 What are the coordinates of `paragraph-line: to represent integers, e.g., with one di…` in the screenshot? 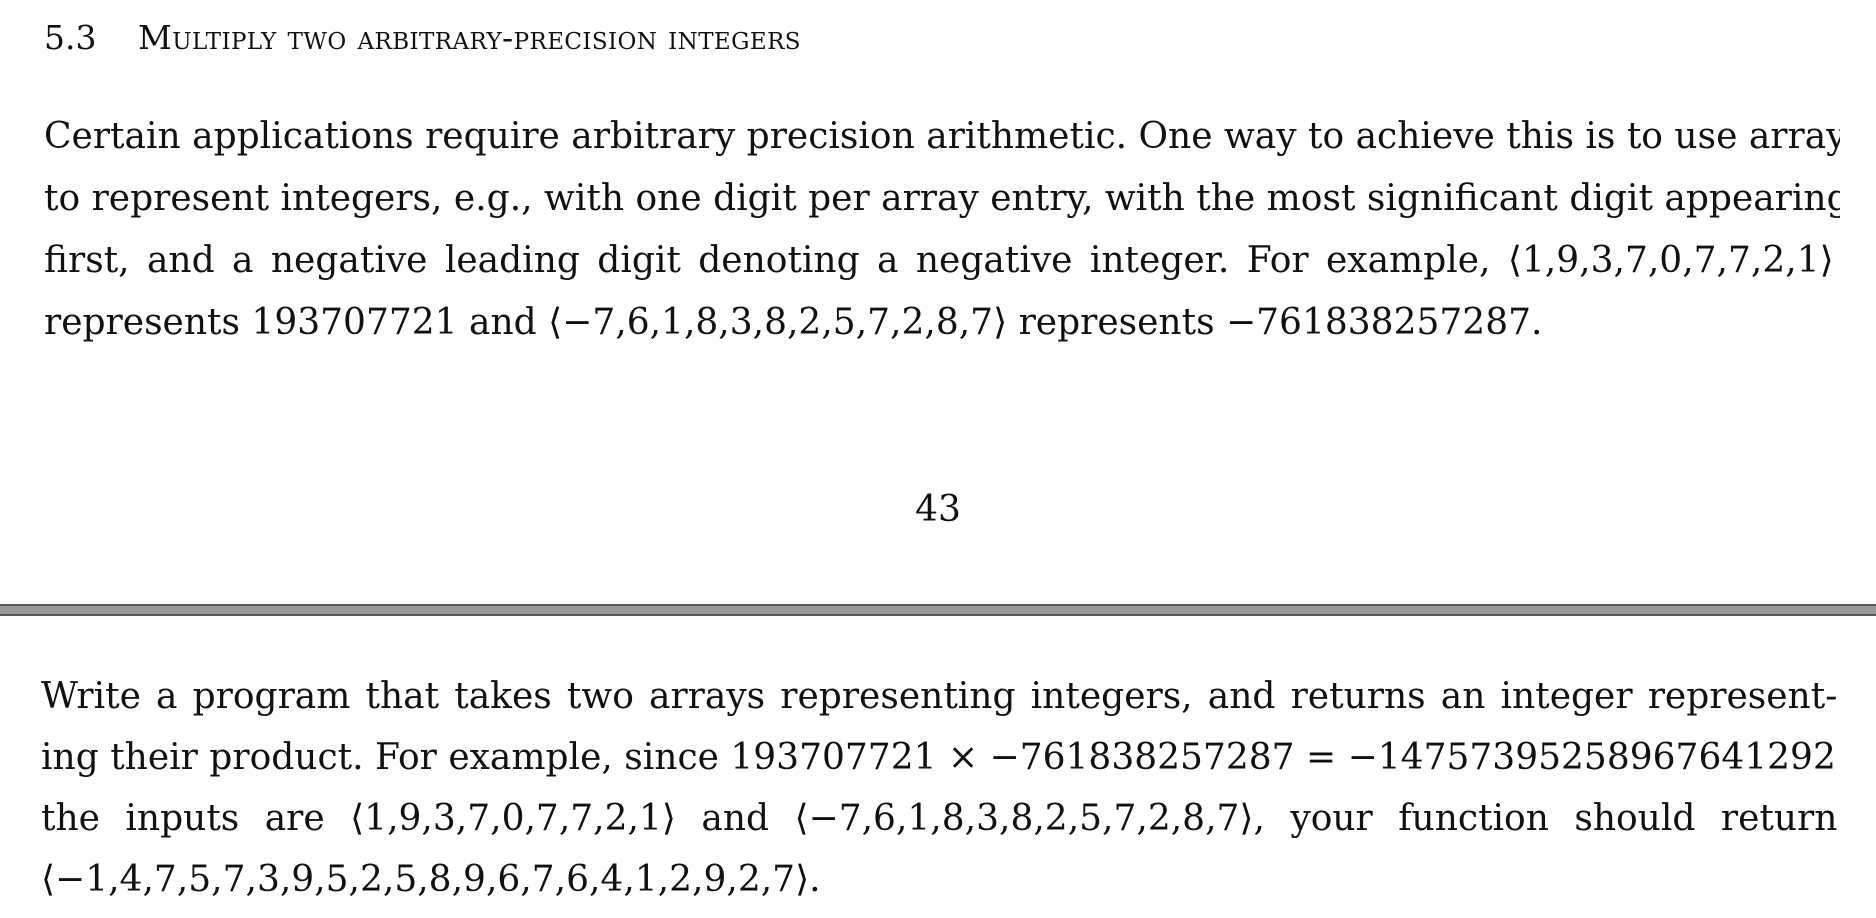 It's located at (942, 198).